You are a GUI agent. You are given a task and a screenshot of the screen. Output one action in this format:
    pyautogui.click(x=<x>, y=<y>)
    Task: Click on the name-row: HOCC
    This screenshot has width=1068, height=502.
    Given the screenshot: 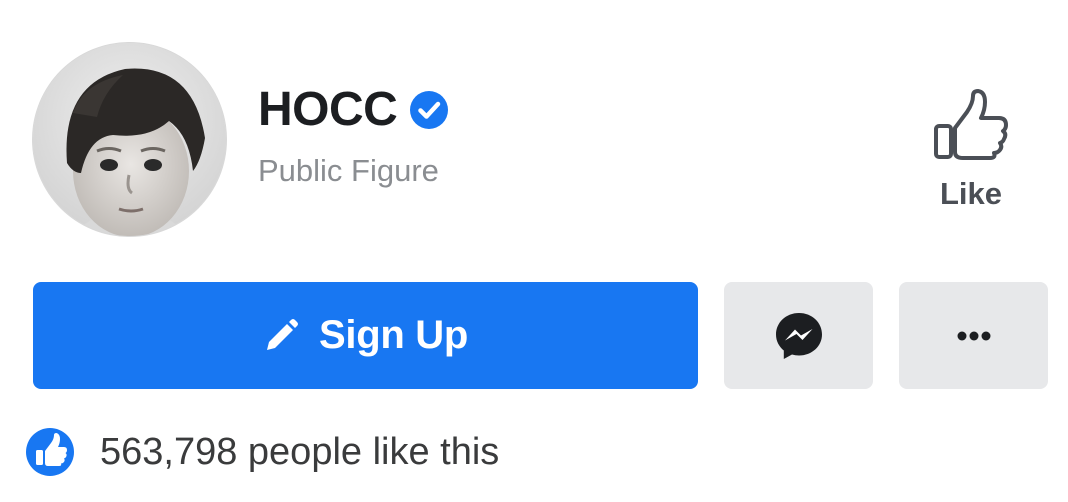 What is the action you would take?
    pyautogui.click(x=353, y=110)
    